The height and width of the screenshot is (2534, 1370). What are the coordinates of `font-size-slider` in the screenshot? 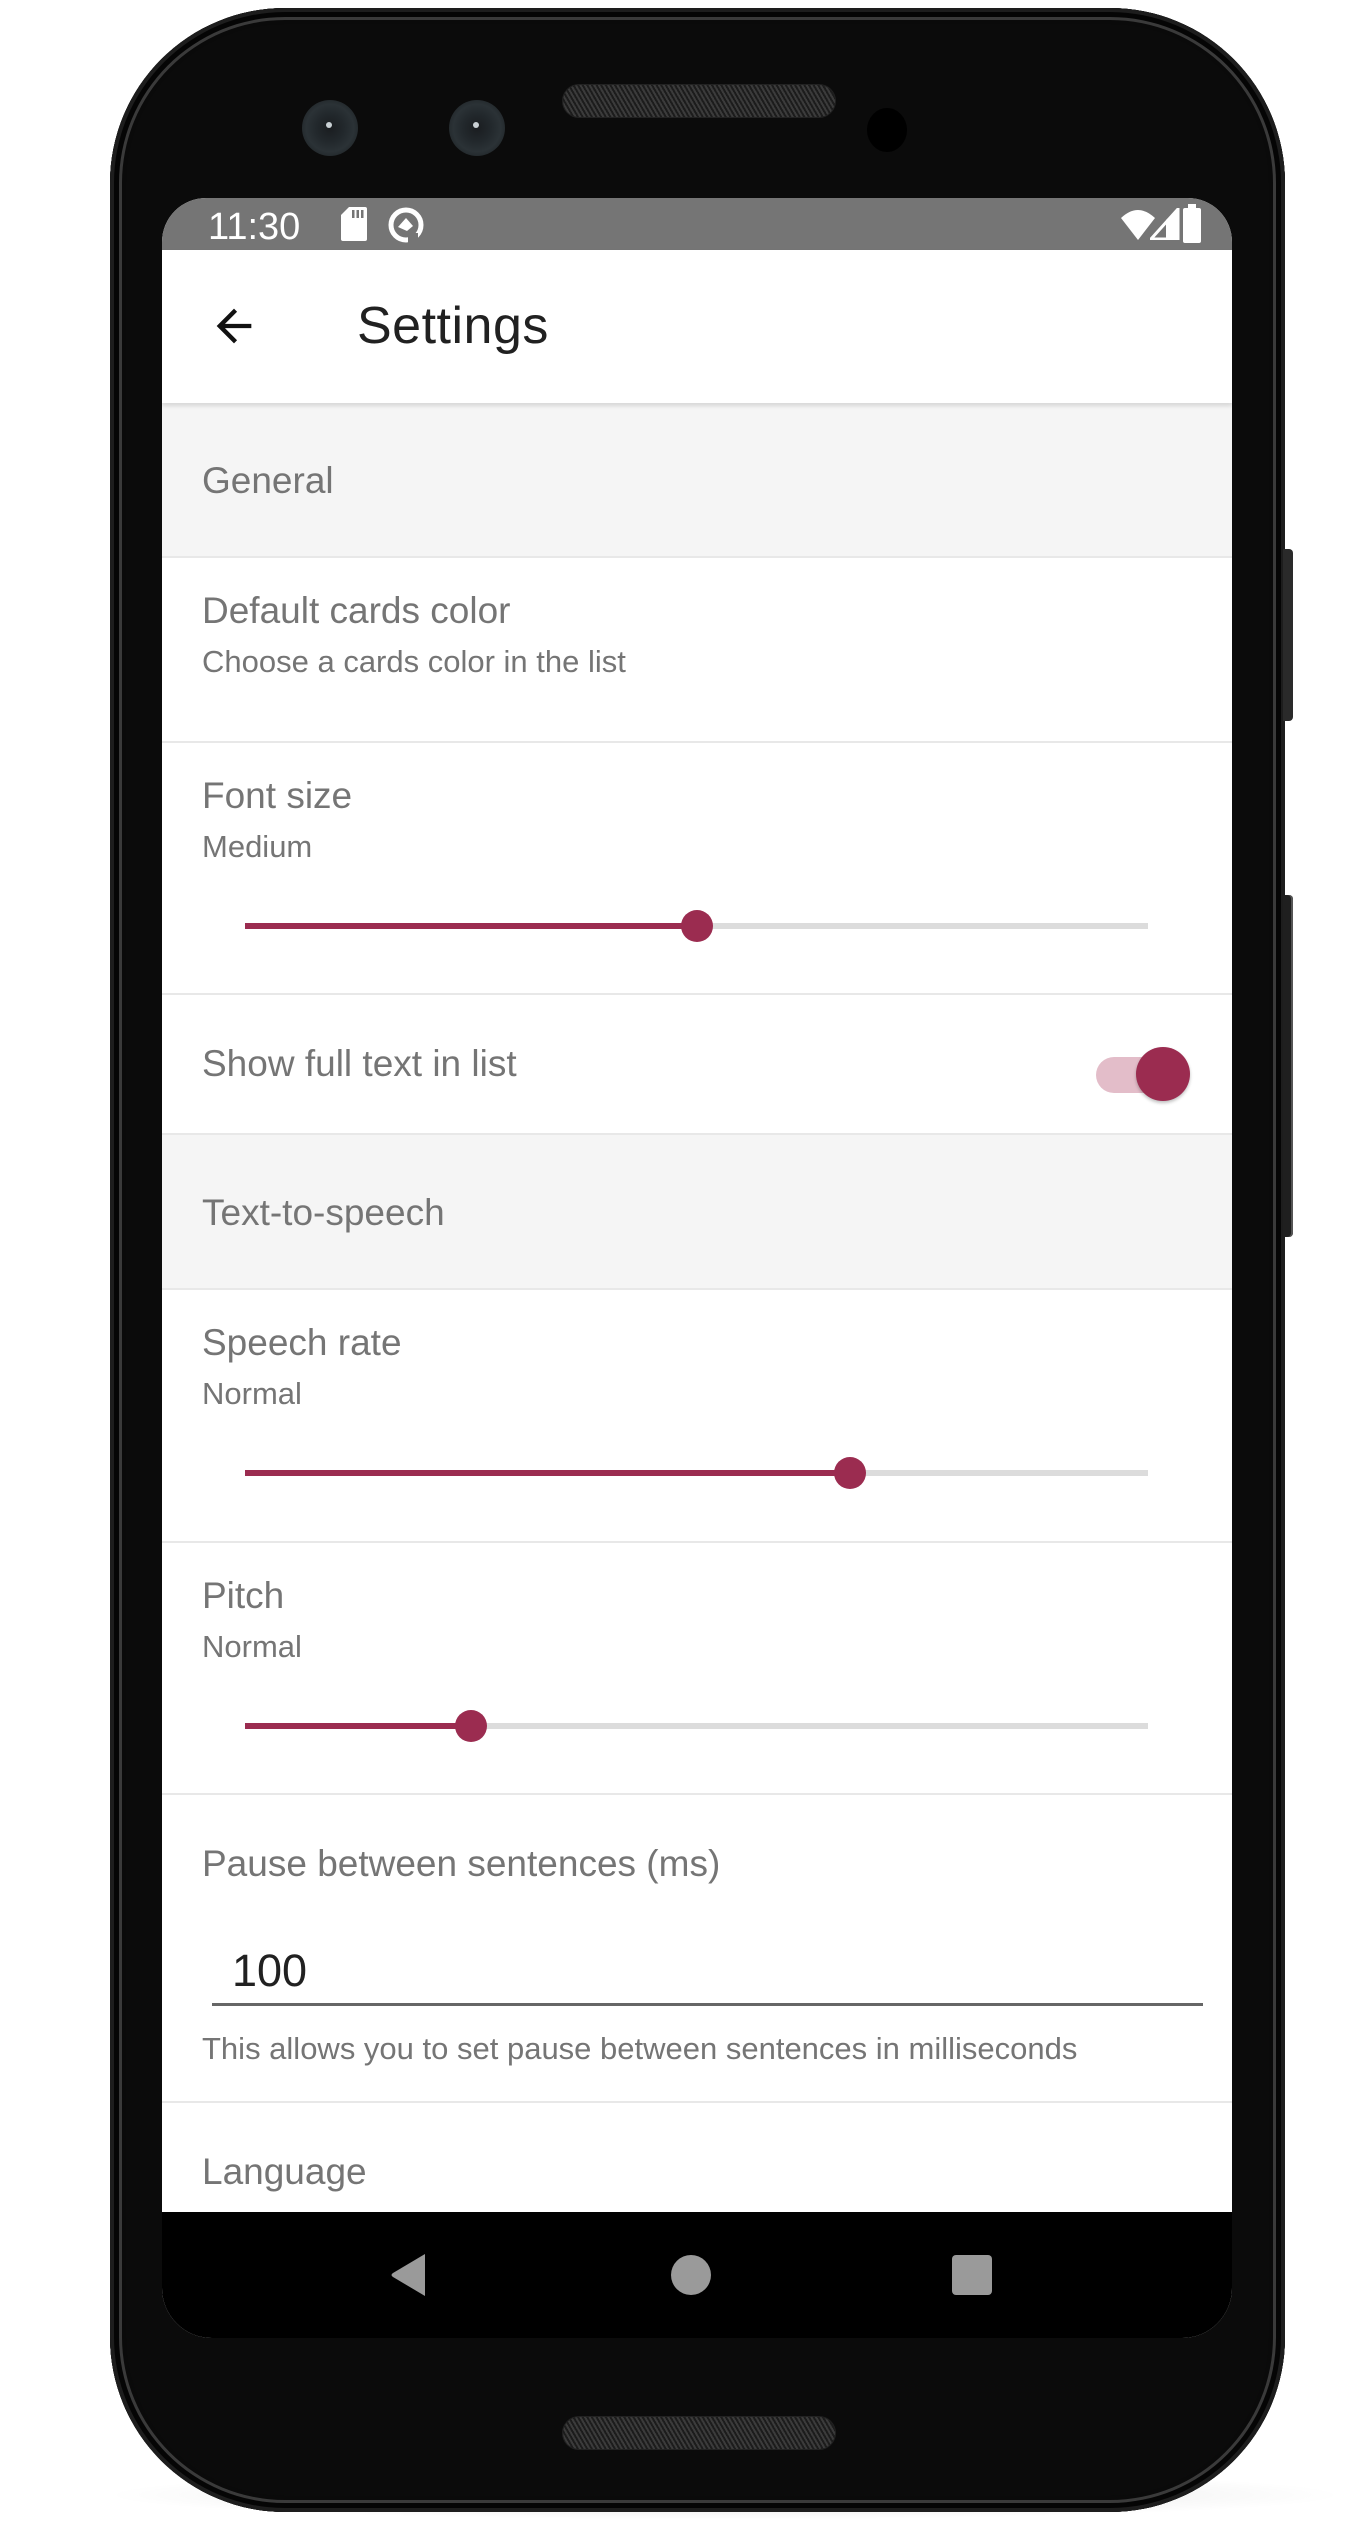 It's located at (696, 926).